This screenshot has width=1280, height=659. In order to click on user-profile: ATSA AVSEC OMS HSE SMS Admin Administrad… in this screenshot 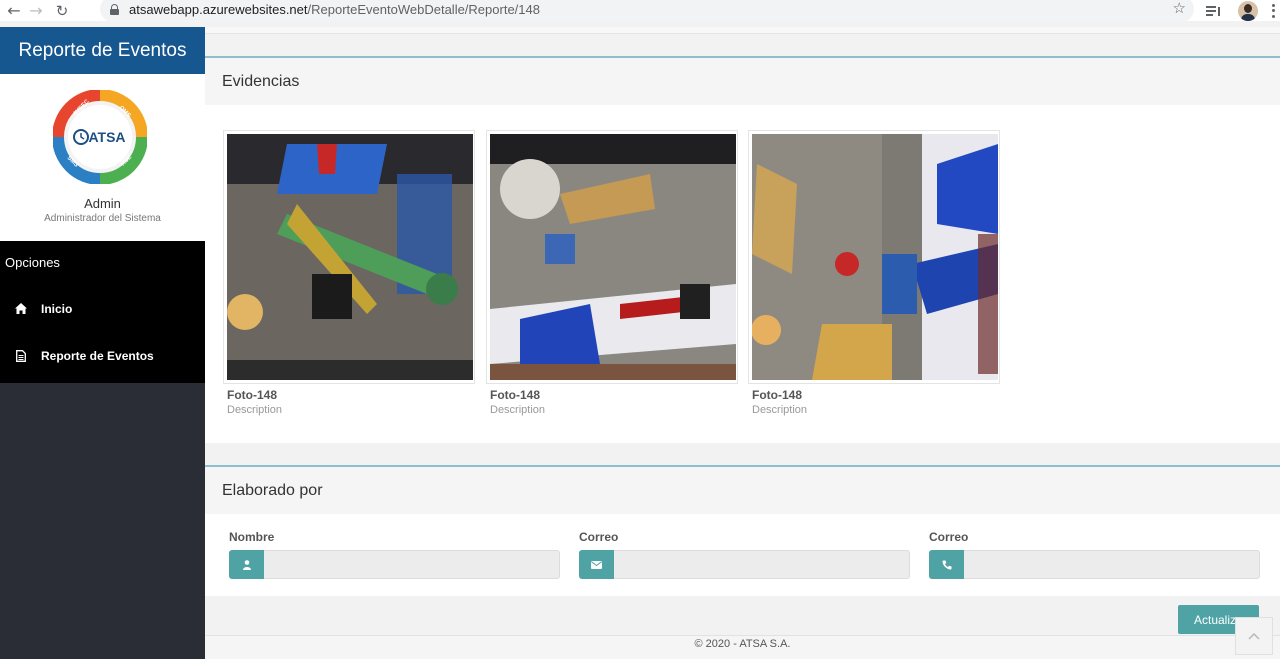, I will do `click(102, 157)`.